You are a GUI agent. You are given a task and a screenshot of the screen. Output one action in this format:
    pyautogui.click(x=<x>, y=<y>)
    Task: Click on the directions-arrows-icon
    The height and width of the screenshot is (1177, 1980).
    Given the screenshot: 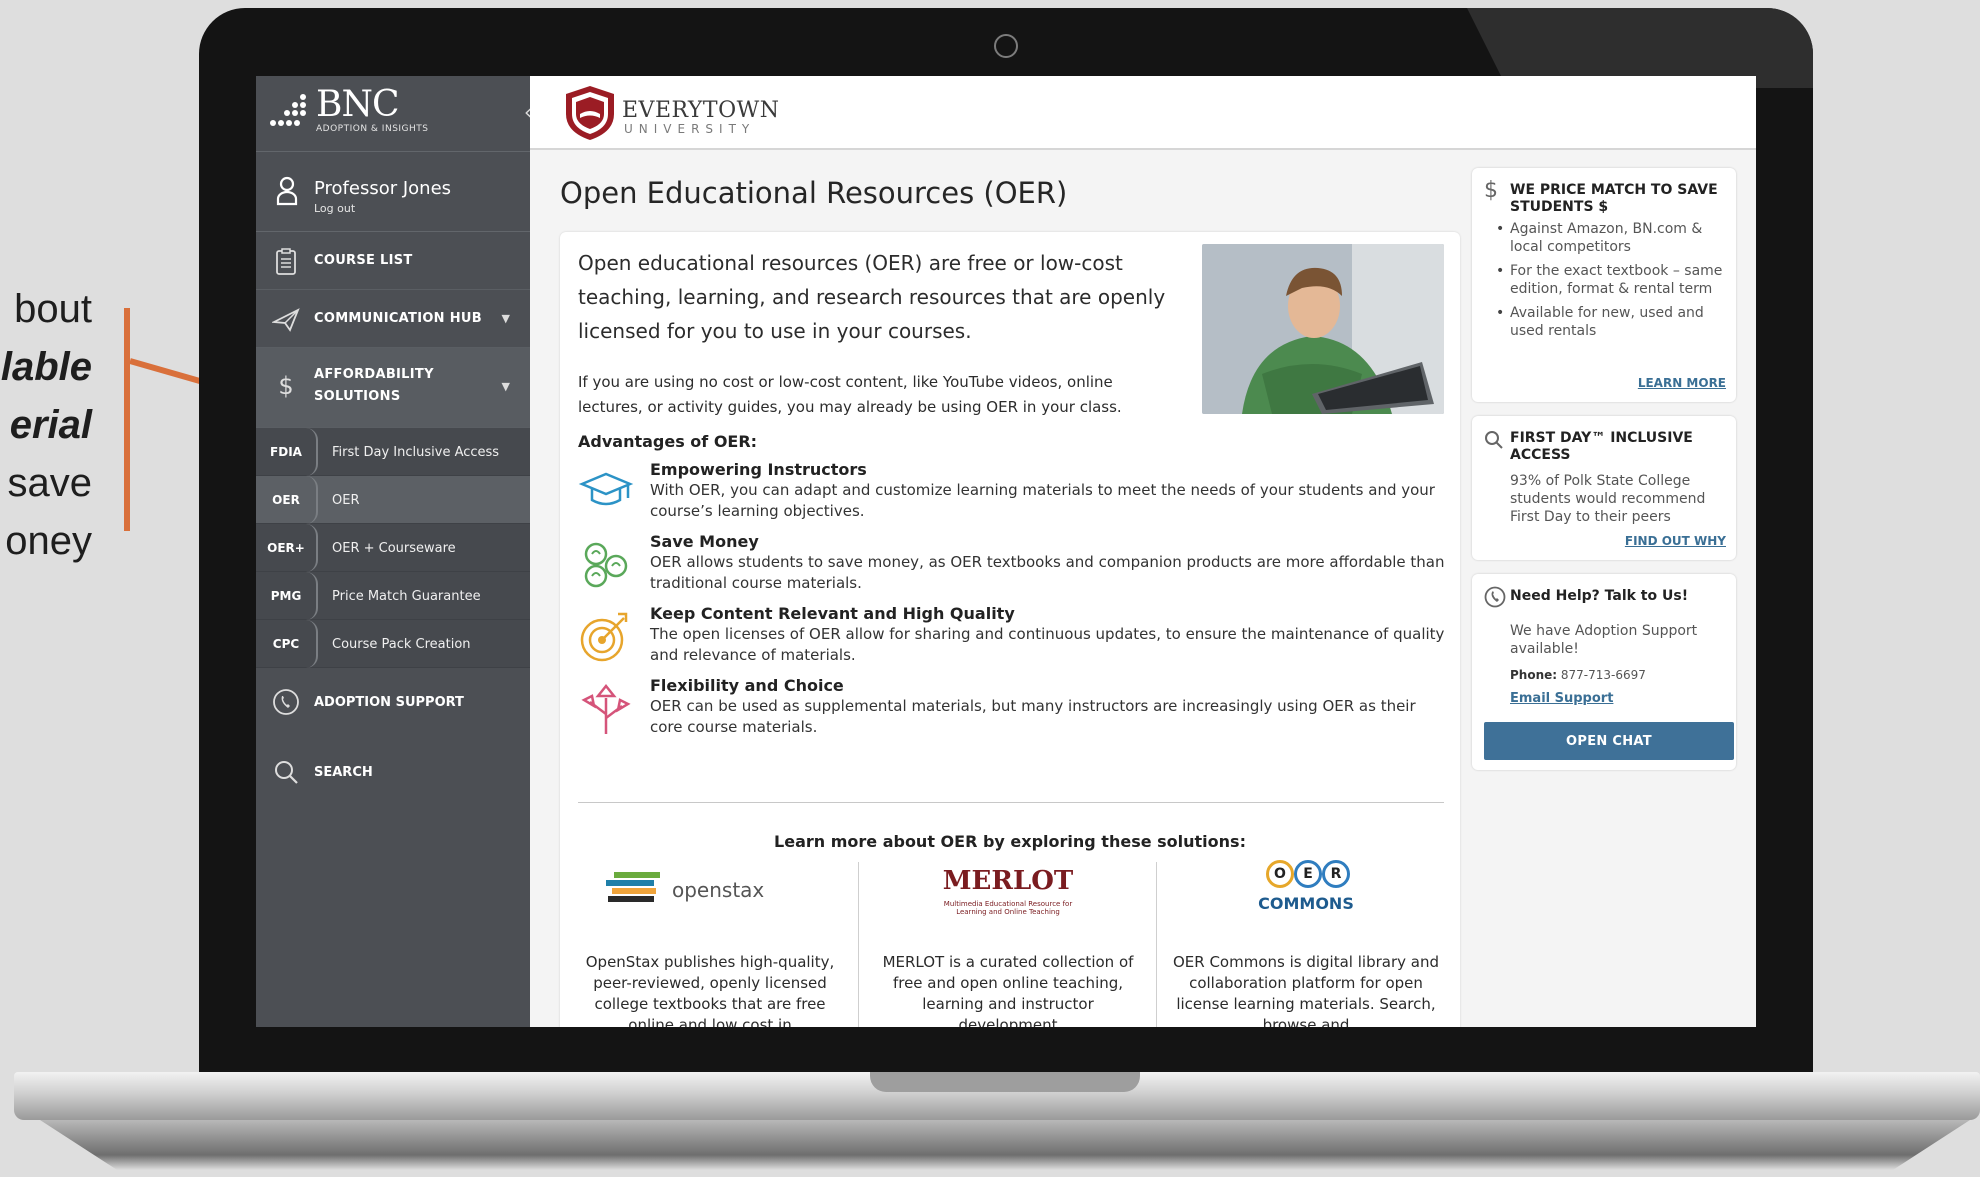 What is the action you would take?
    pyautogui.click(x=606, y=708)
    